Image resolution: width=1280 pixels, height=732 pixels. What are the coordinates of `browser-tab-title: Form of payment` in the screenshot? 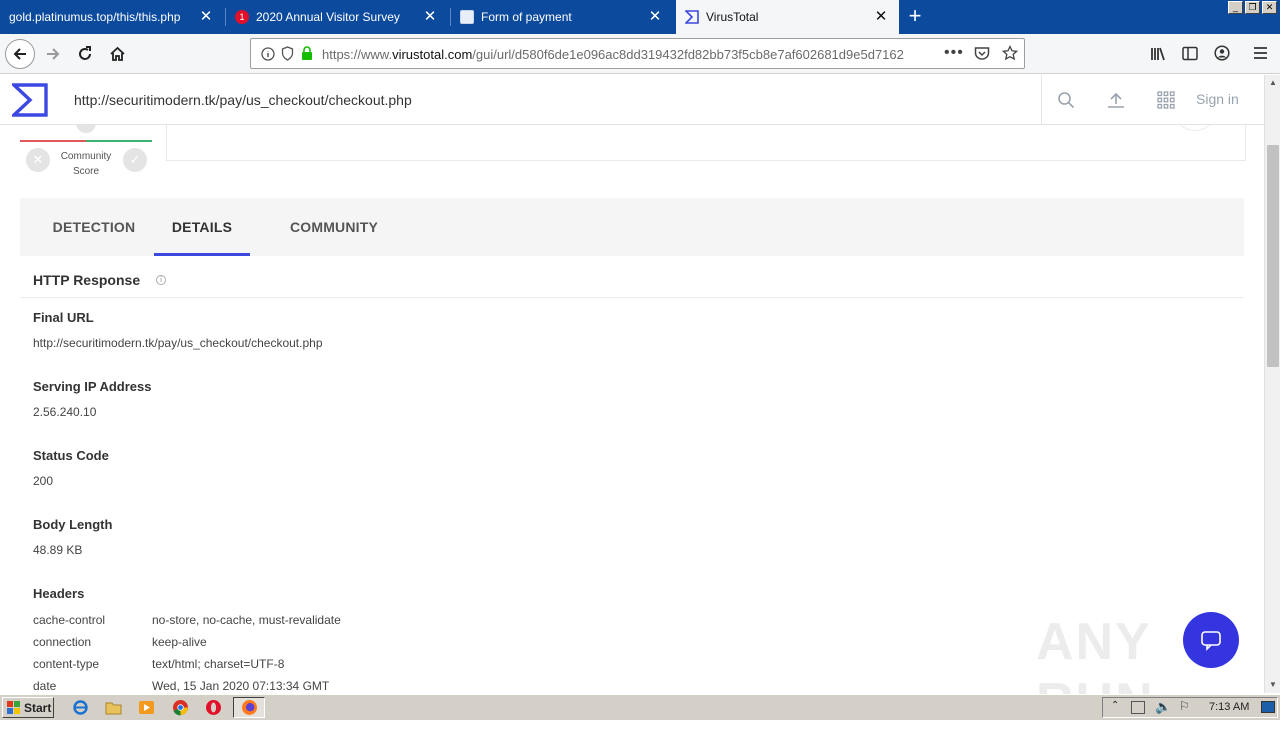 It's located at (526, 17).